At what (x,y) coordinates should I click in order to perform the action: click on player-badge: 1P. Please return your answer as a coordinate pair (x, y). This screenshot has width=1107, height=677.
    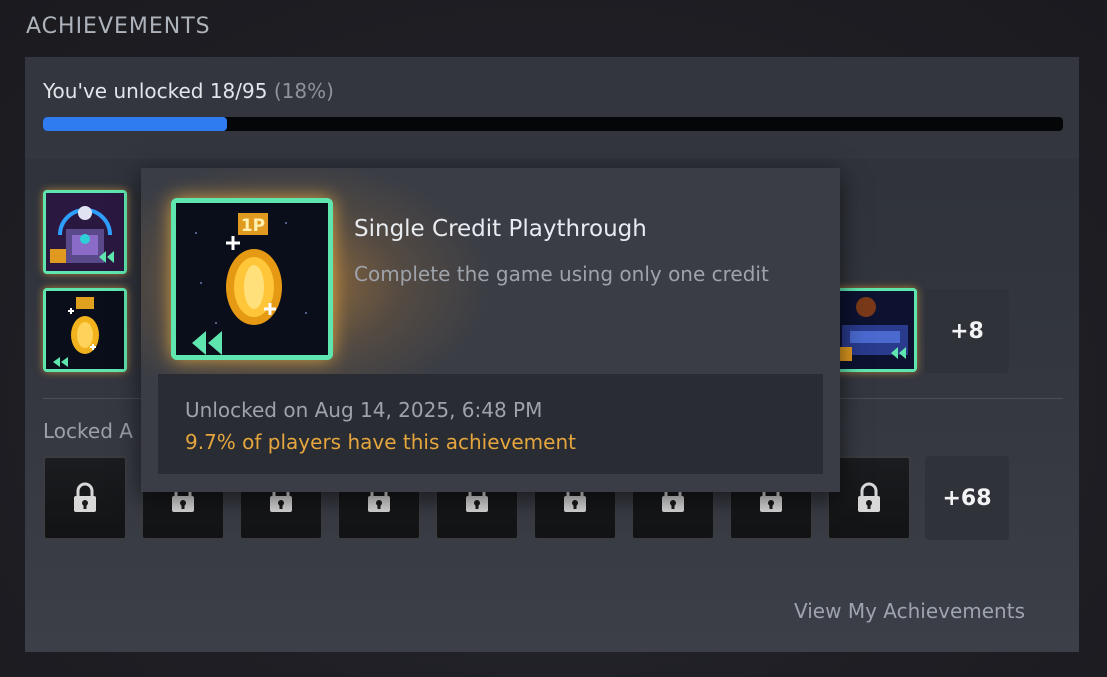
    Looking at the image, I should click on (253, 226).